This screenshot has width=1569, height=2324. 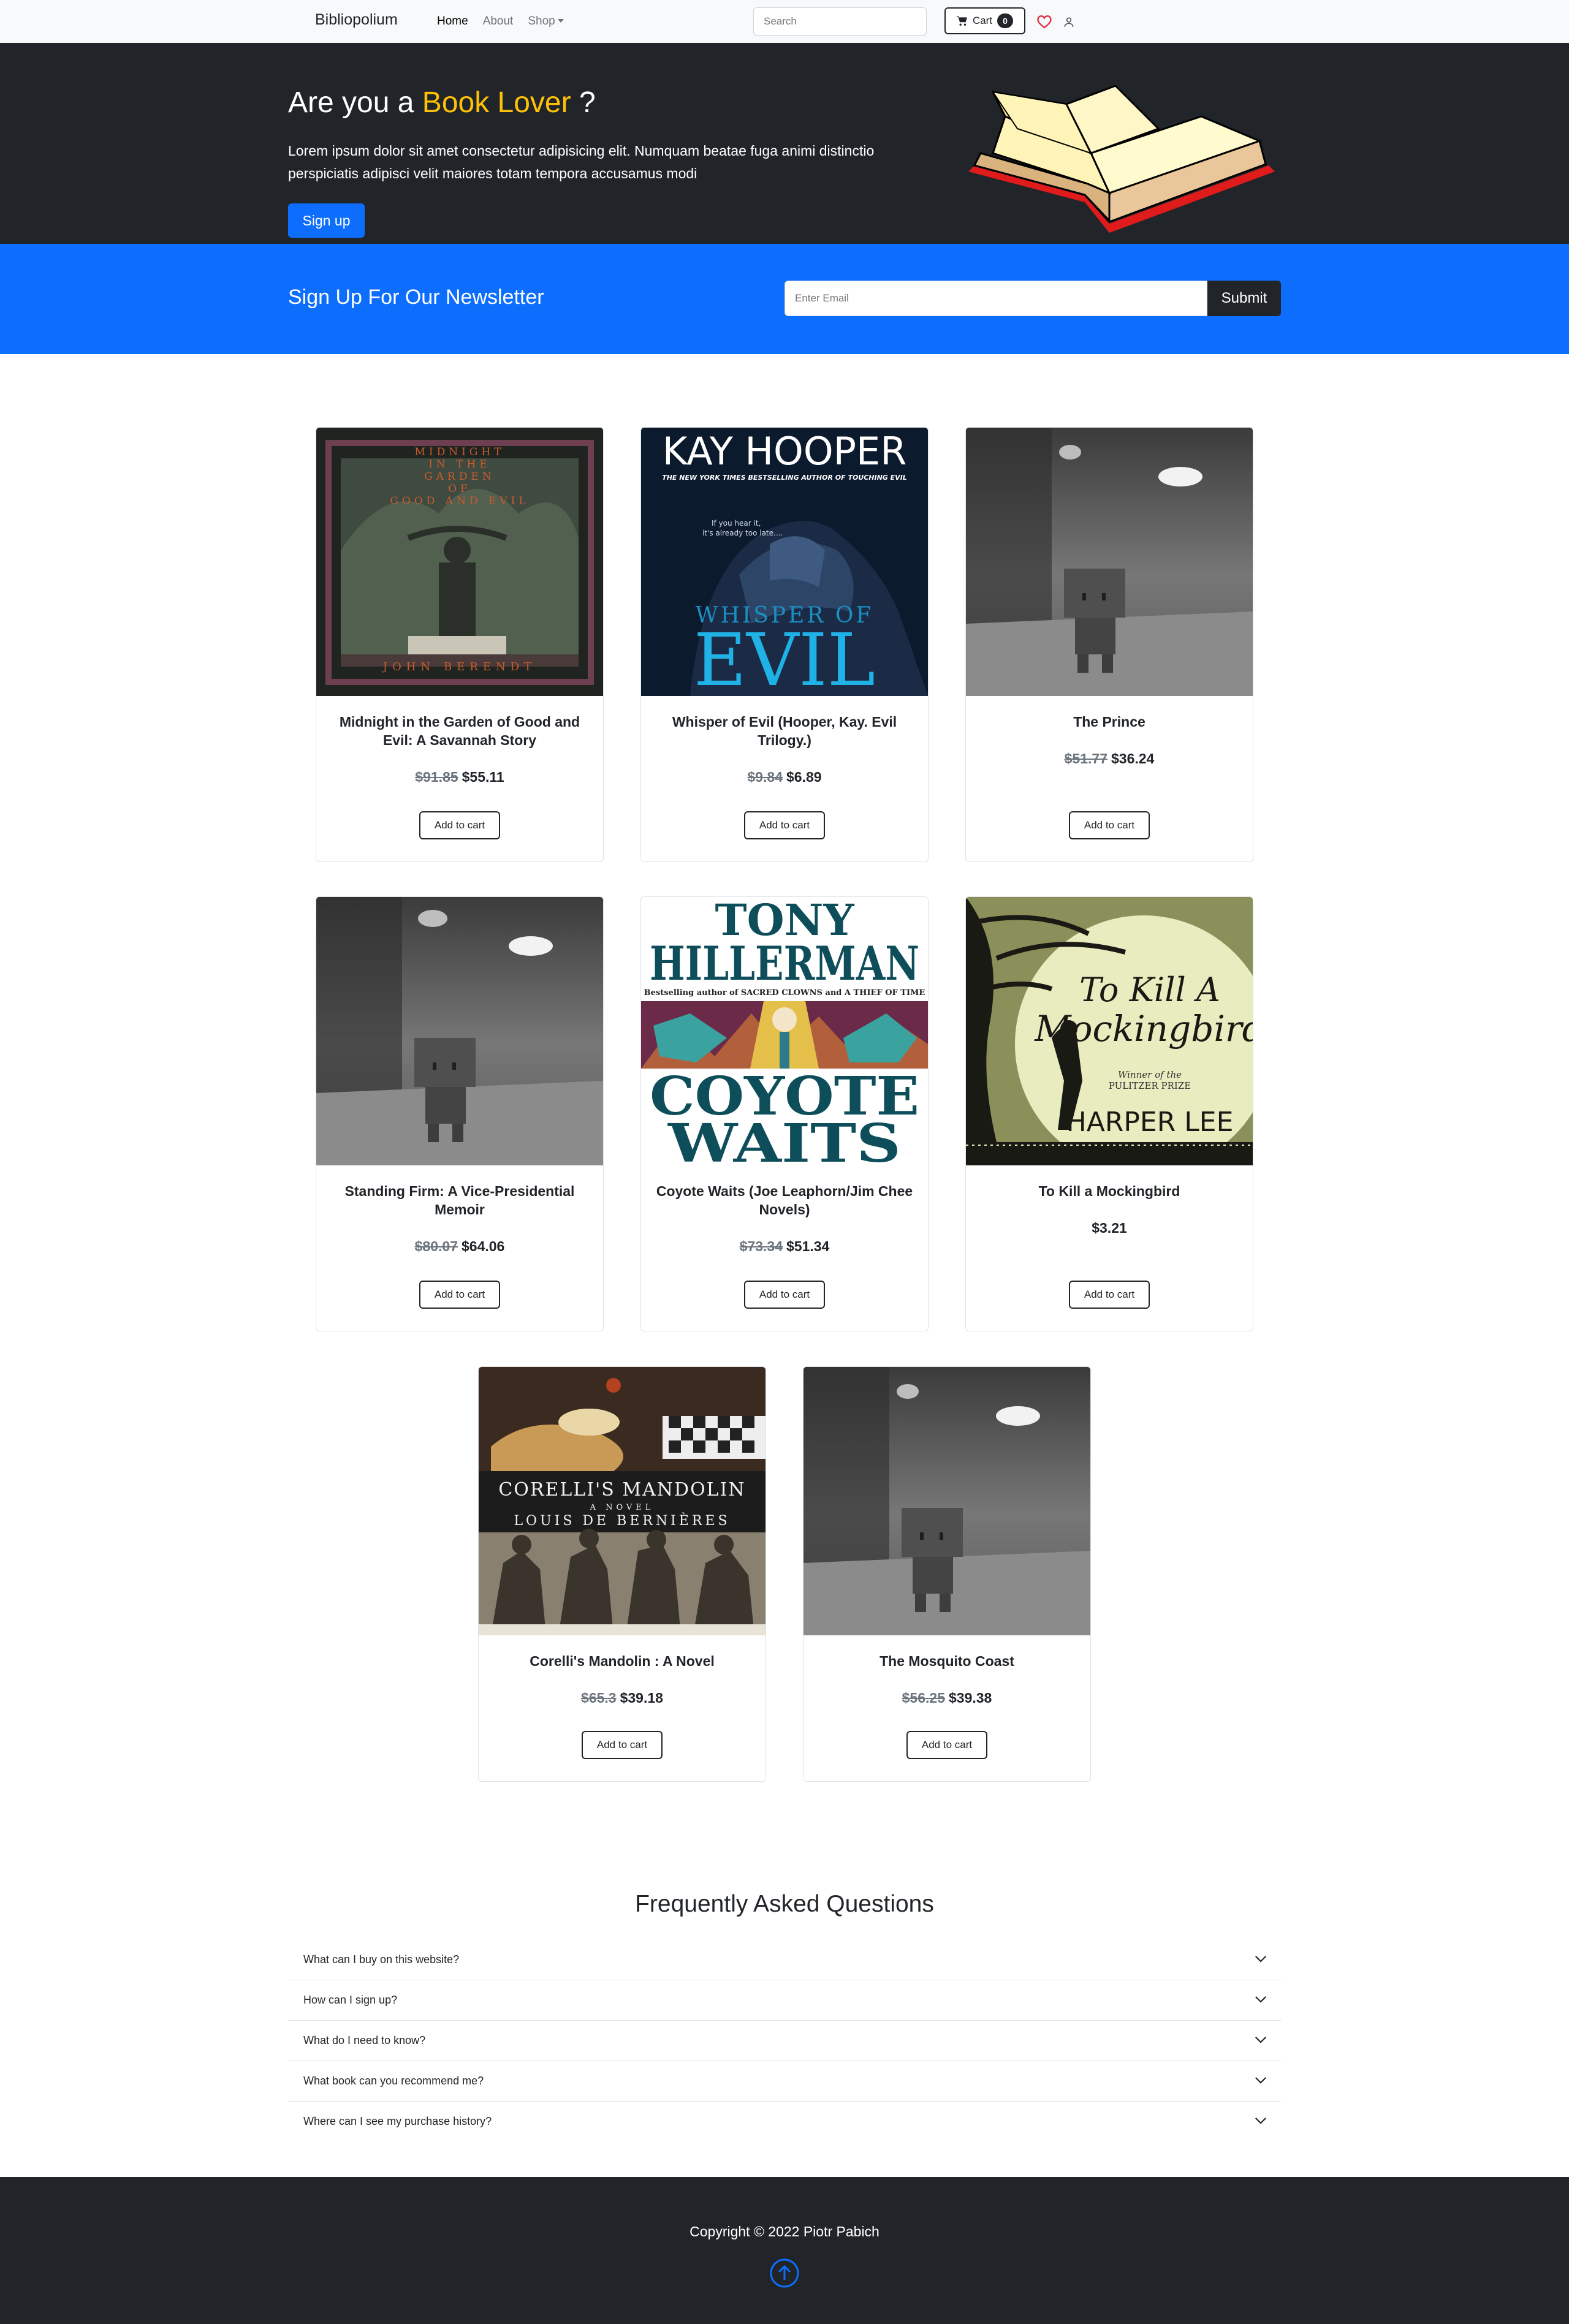 I want to click on nav-shop-dropdown: Shop, so click(x=546, y=21).